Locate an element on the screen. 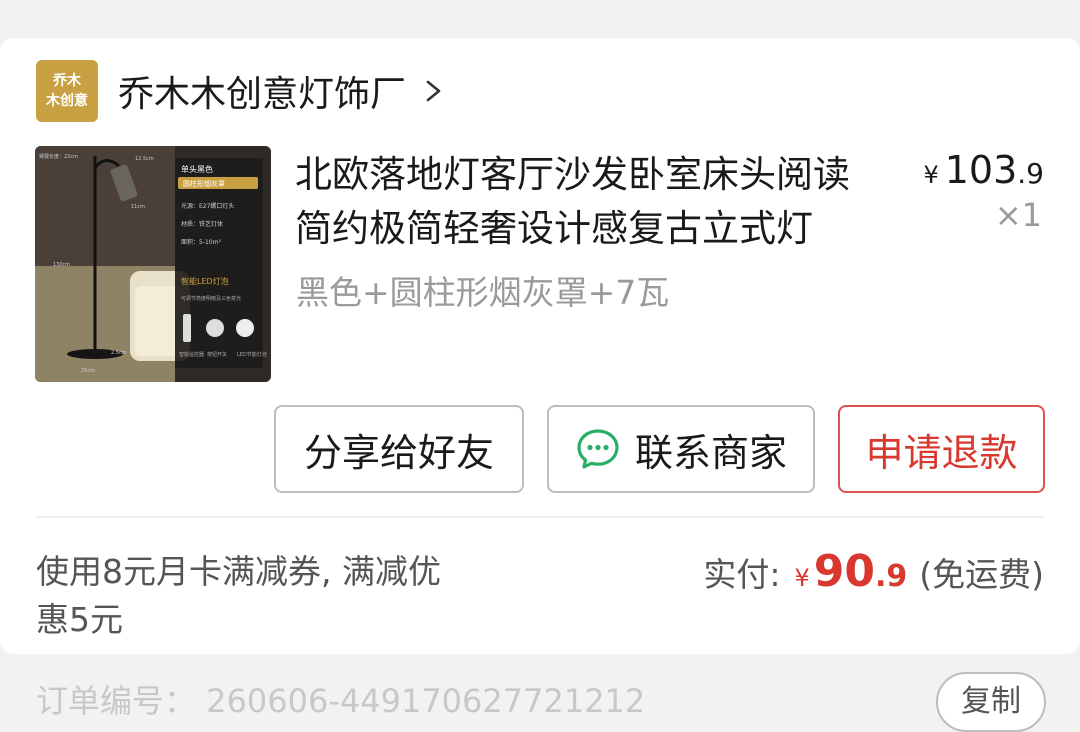 The image size is (1080, 732). image-tag1: 单头黑色 is located at coordinates (197, 169).